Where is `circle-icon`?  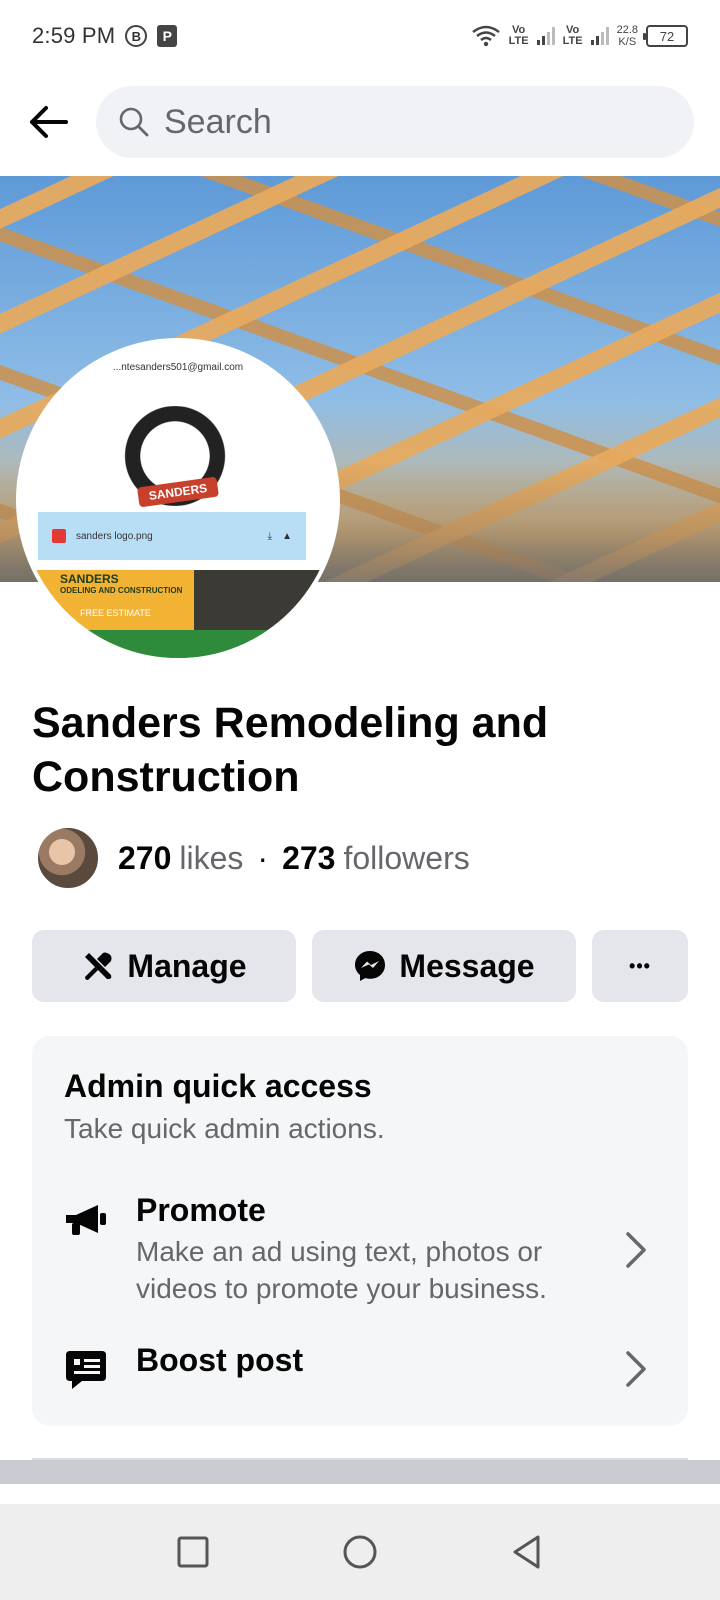
circle-icon is located at coordinates (360, 1552).